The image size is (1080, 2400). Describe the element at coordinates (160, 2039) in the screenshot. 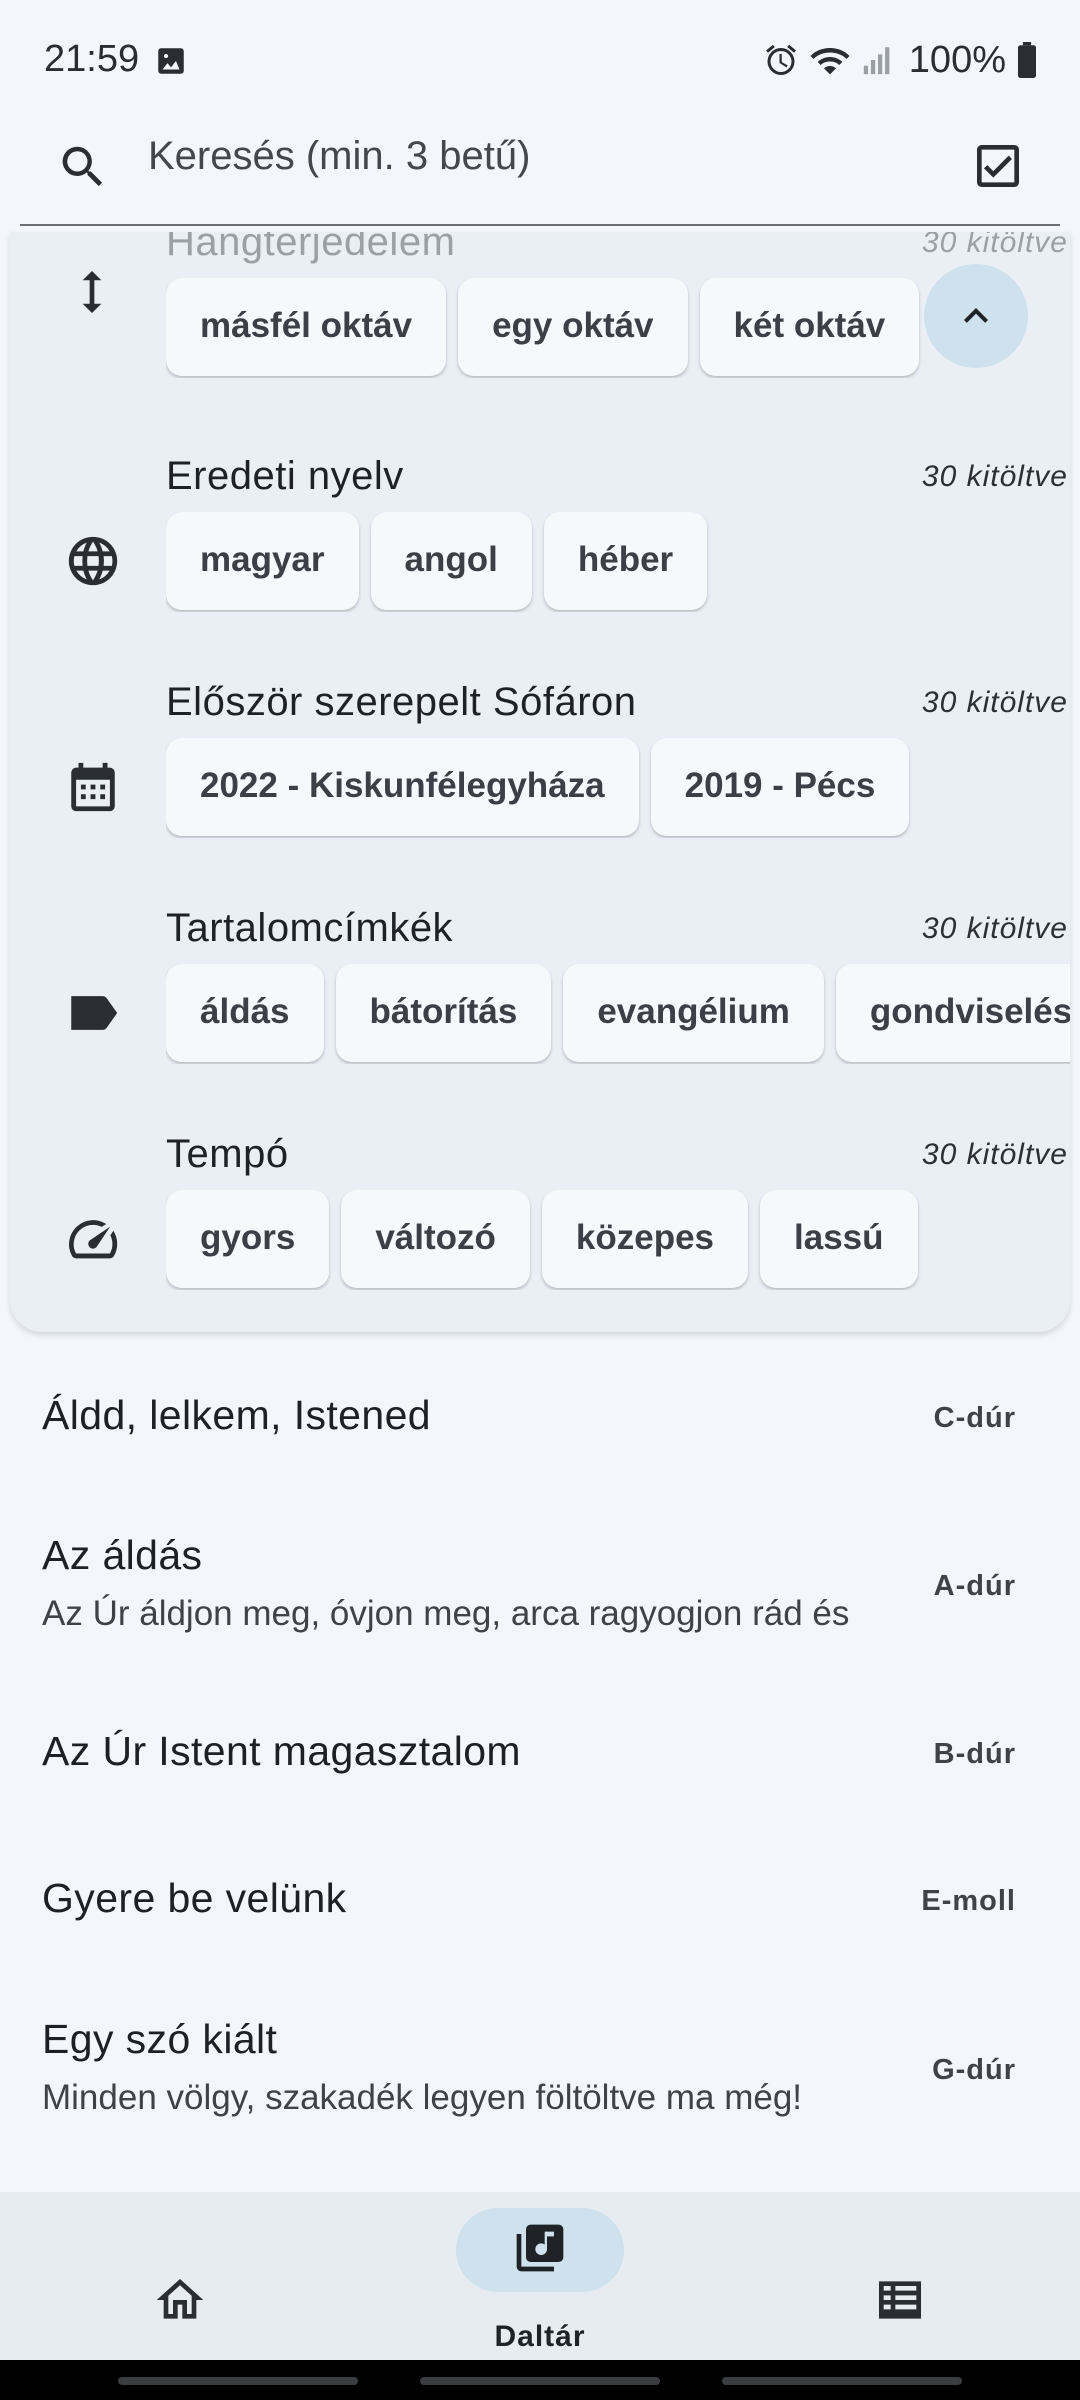

I see `song-title: Egy szó kiált` at that location.